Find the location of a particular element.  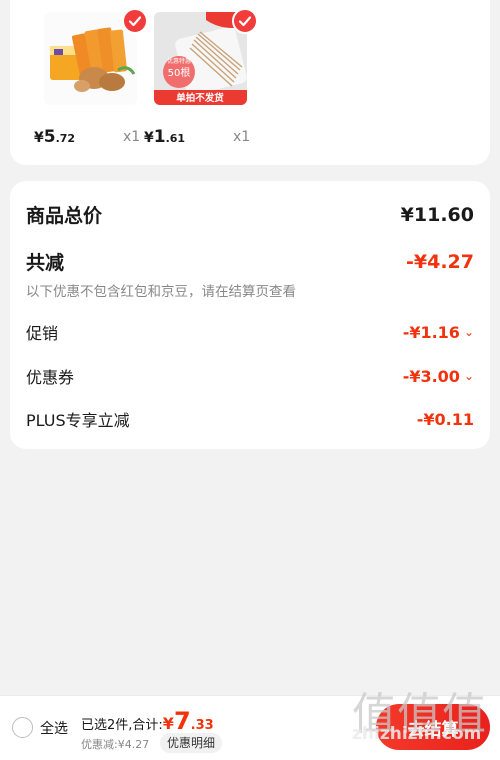

product-price: ¥1.61 is located at coordinates (164, 137).